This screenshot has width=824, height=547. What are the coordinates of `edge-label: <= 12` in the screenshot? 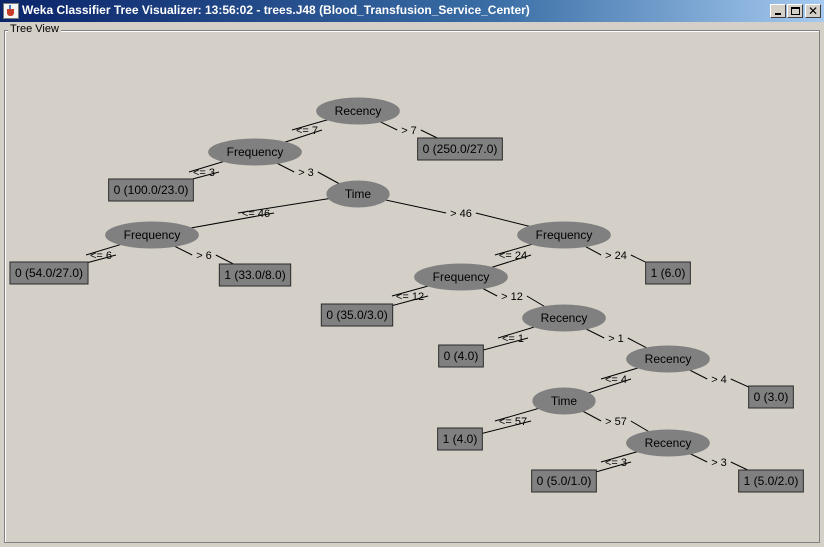 It's located at (410, 297).